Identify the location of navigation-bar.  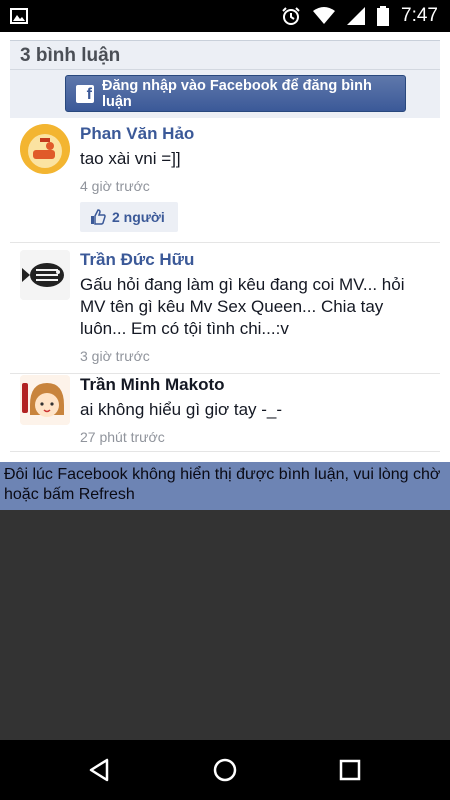
(225, 770).